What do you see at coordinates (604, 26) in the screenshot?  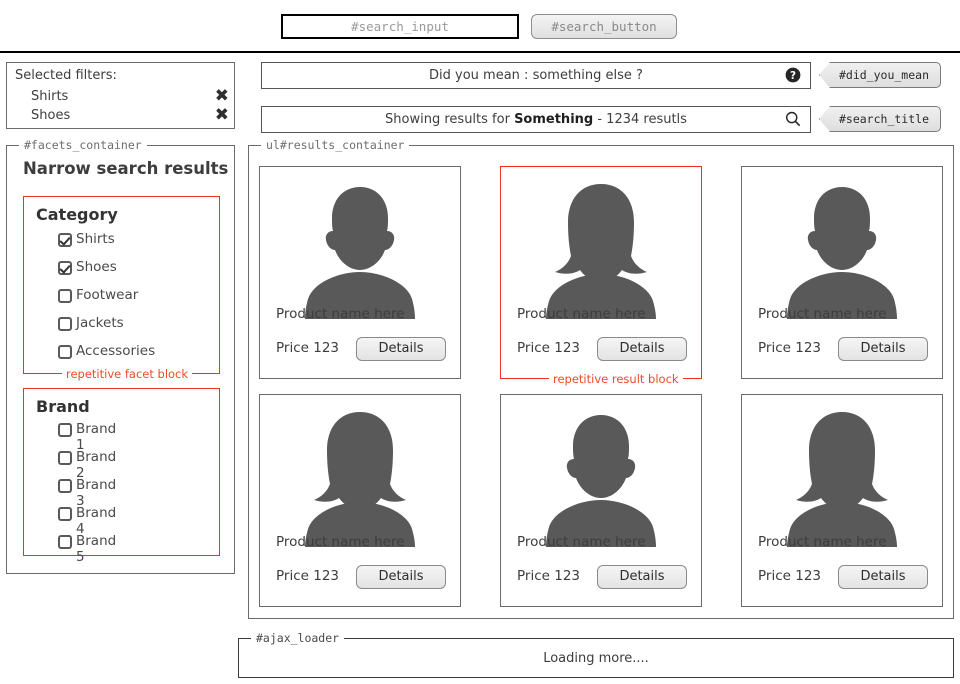 I see `search-button: #search_button` at bounding box center [604, 26].